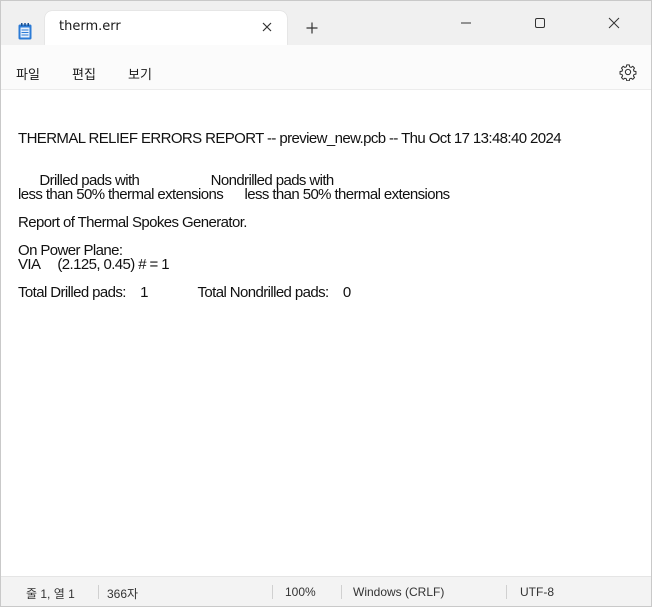  What do you see at coordinates (300, 592) in the screenshot?
I see `zoom-level: 100%` at bounding box center [300, 592].